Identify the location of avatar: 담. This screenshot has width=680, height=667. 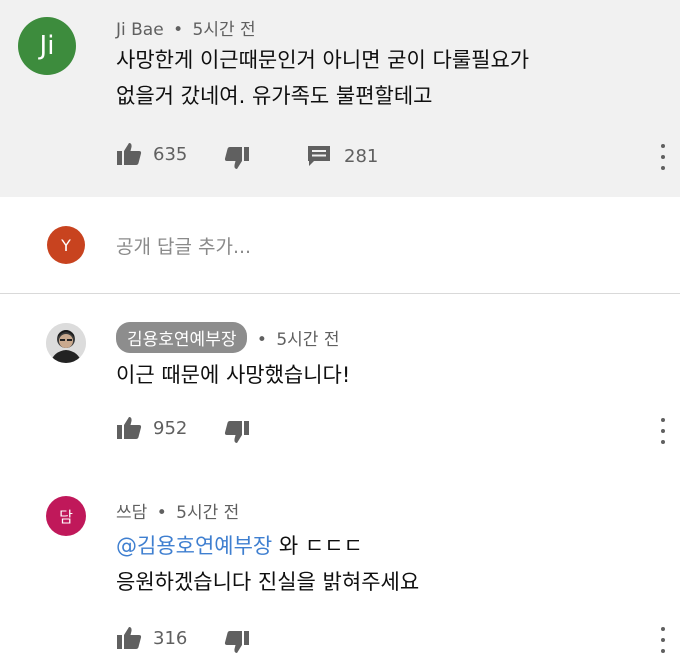
(66, 516).